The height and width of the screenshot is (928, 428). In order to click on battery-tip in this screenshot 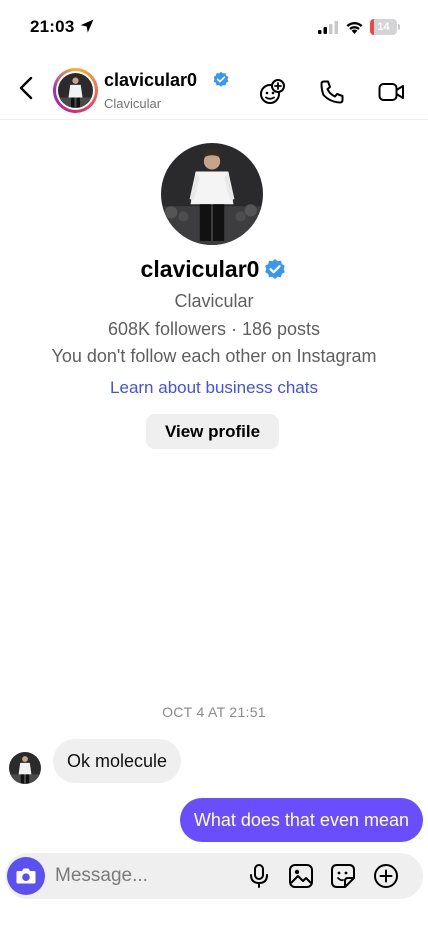, I will do `click(399, 27)`.